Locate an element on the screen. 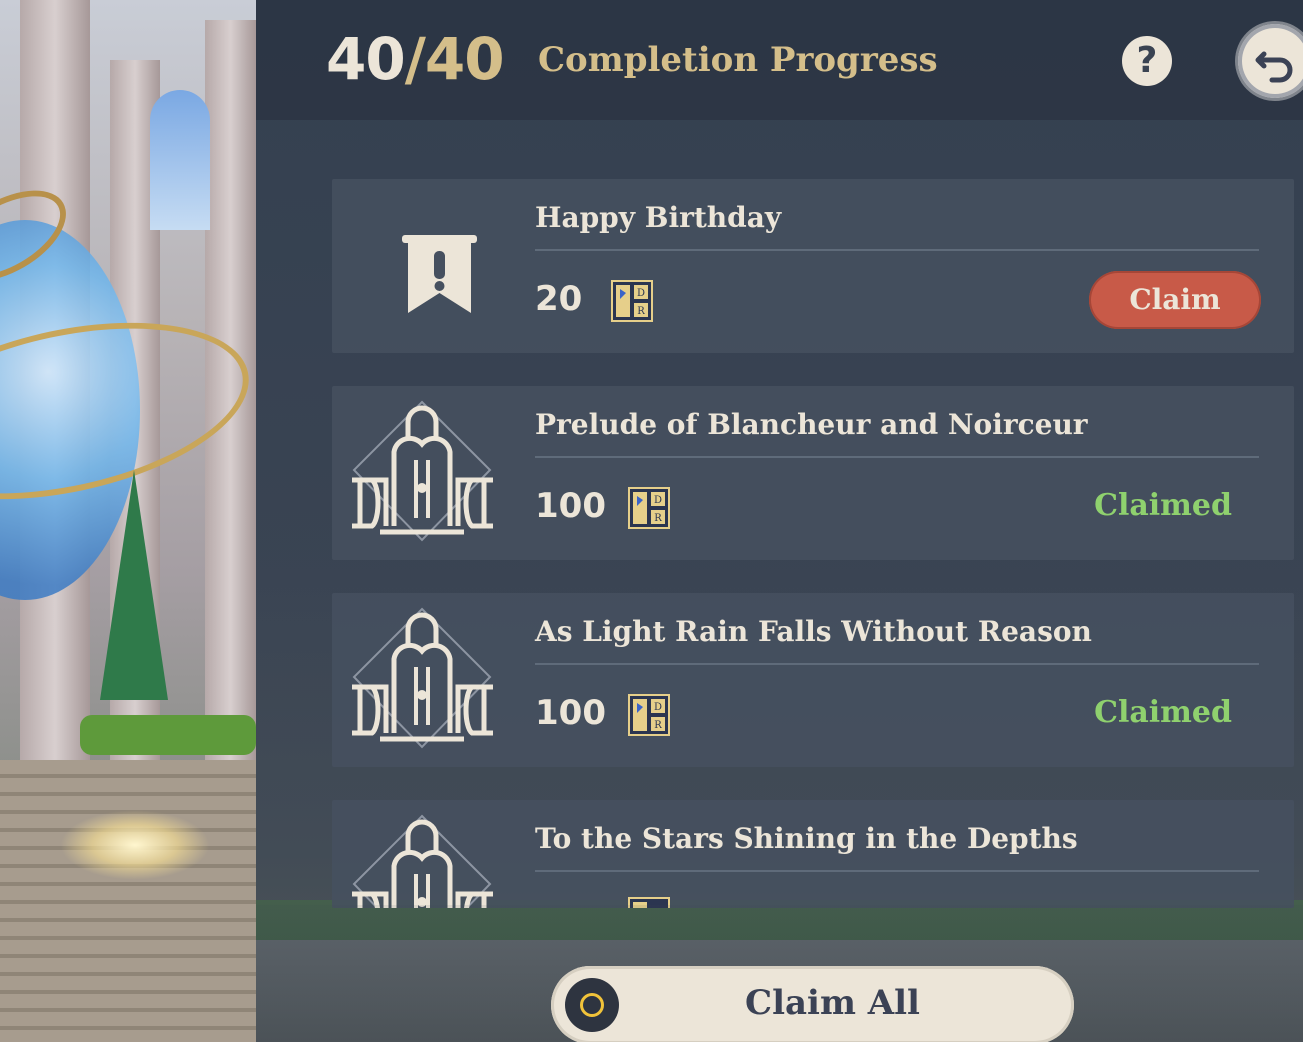 This screenshot has height=1042, width=1303. achievement-title: Prelude of Blancheur and Noirceur is located at coordinates (811, 424).